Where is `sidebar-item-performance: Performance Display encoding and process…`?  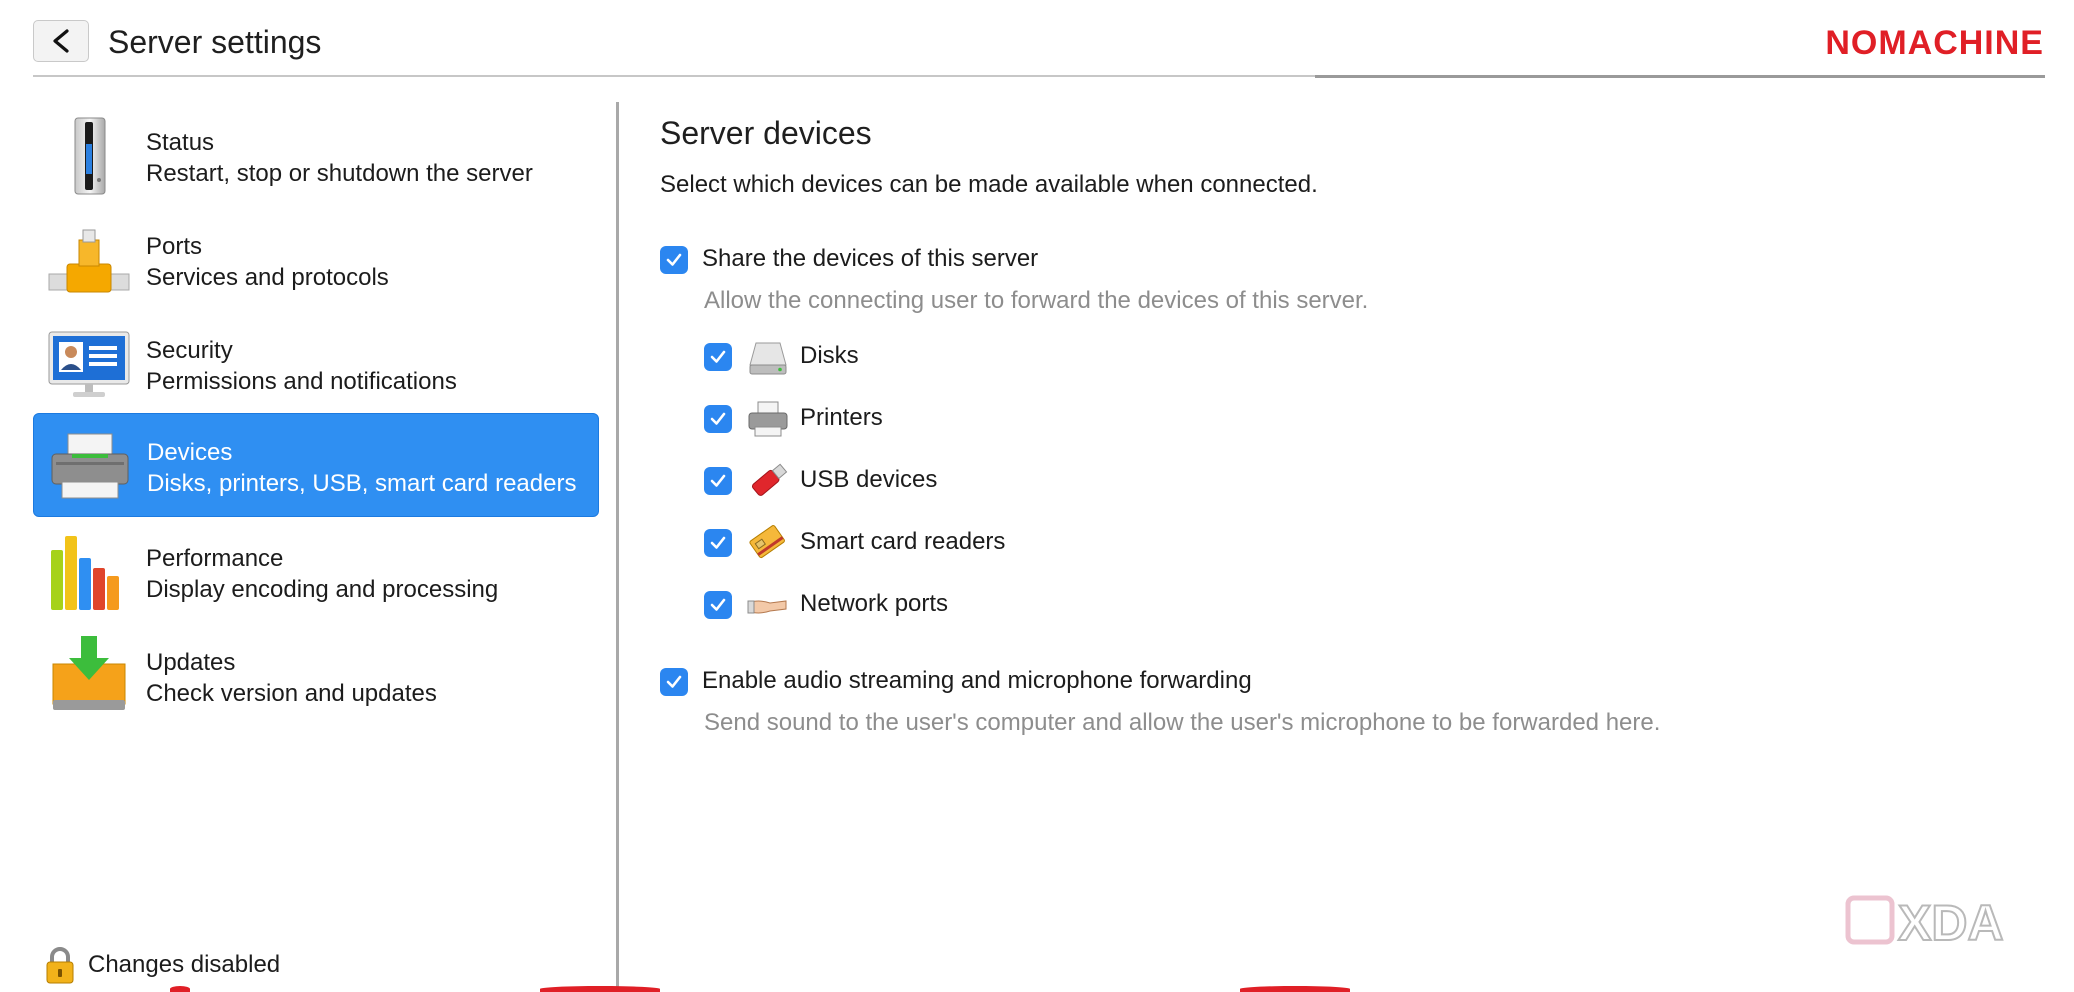 sidebar-item-performance: Performance Display encoding and process… is located at coordinates (316, 572).